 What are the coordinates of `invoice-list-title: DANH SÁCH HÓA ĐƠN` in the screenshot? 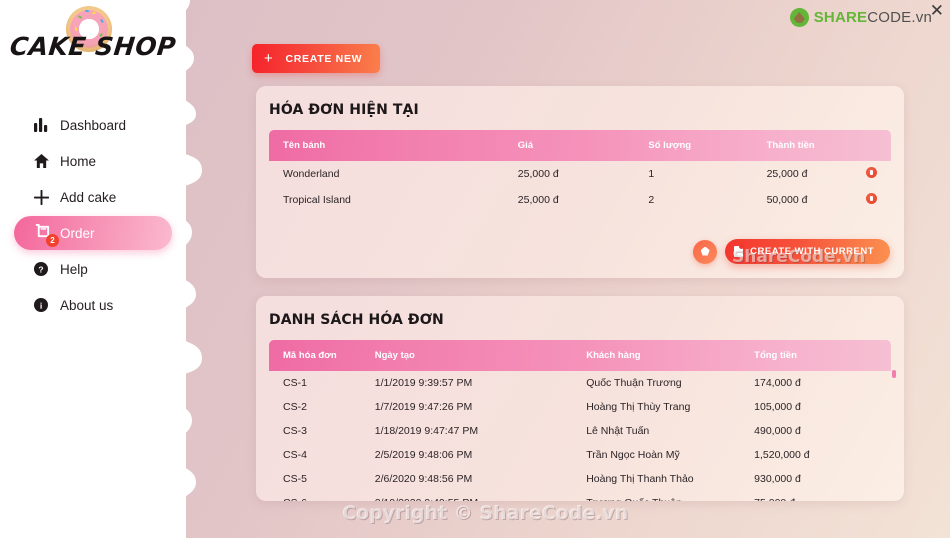 It's located at (356, 320).